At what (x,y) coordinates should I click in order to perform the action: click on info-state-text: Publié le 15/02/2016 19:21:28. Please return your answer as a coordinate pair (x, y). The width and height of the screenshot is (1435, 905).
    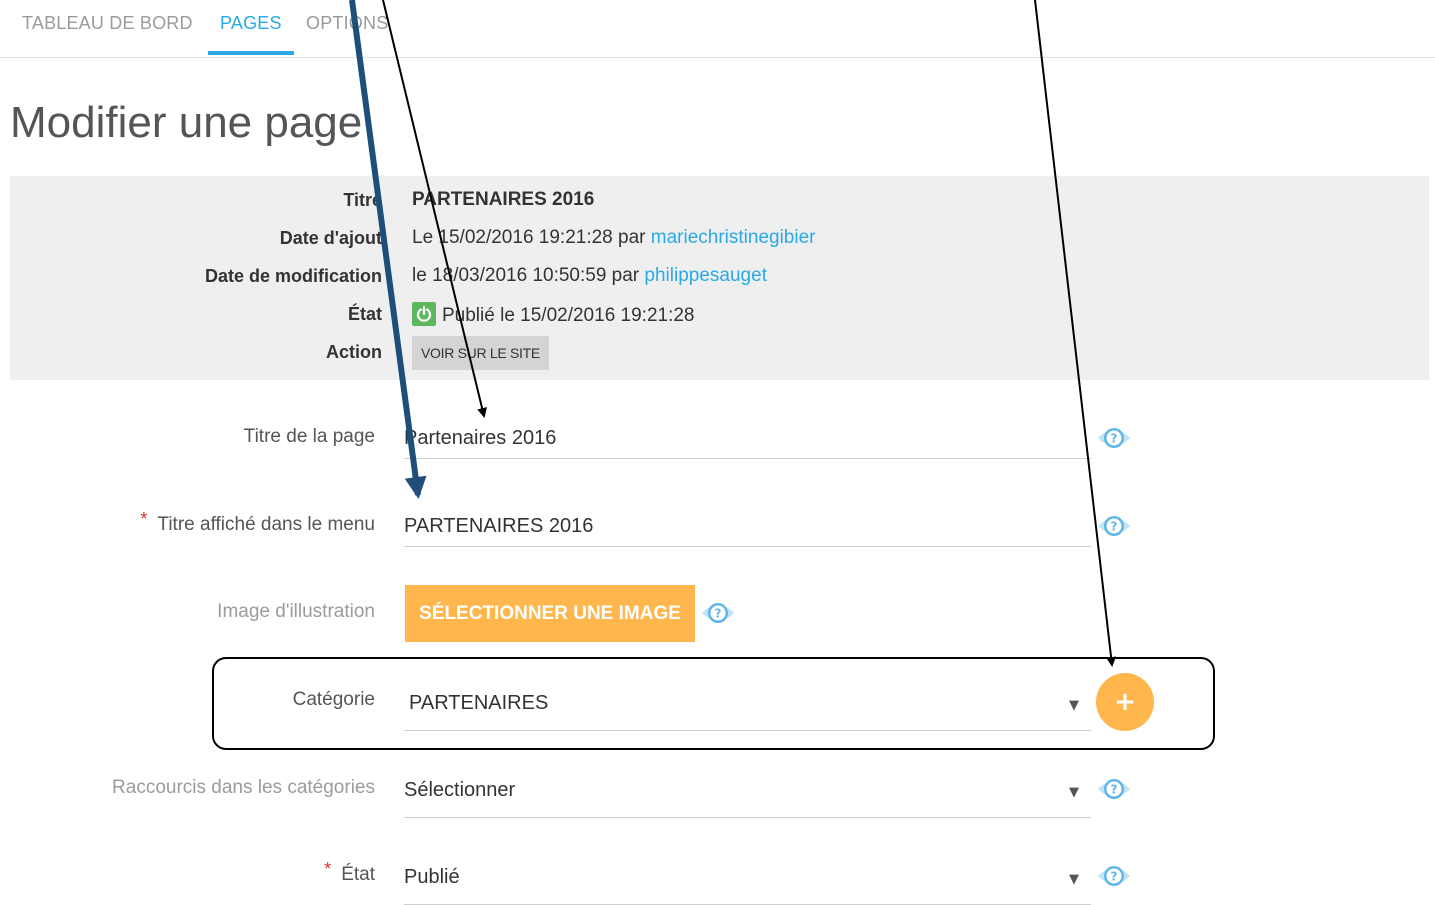
    Looking at the image, I should click on (568, 315).